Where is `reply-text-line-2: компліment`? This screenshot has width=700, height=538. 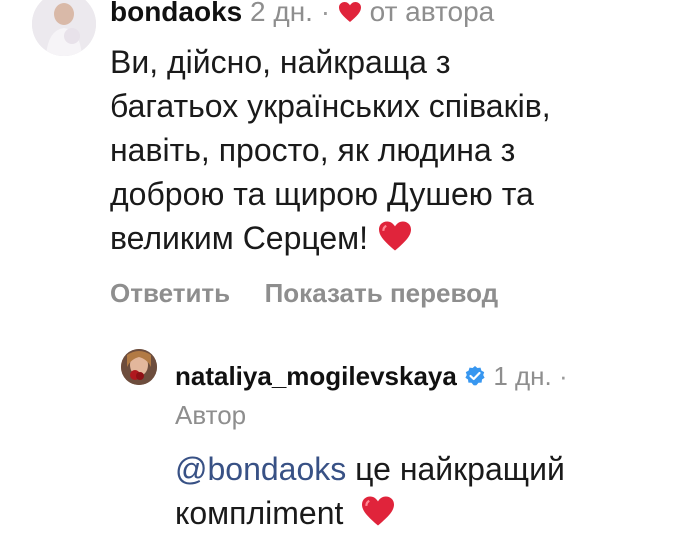
reply-text-line-2: компліment is located at coordinates (370, 514).